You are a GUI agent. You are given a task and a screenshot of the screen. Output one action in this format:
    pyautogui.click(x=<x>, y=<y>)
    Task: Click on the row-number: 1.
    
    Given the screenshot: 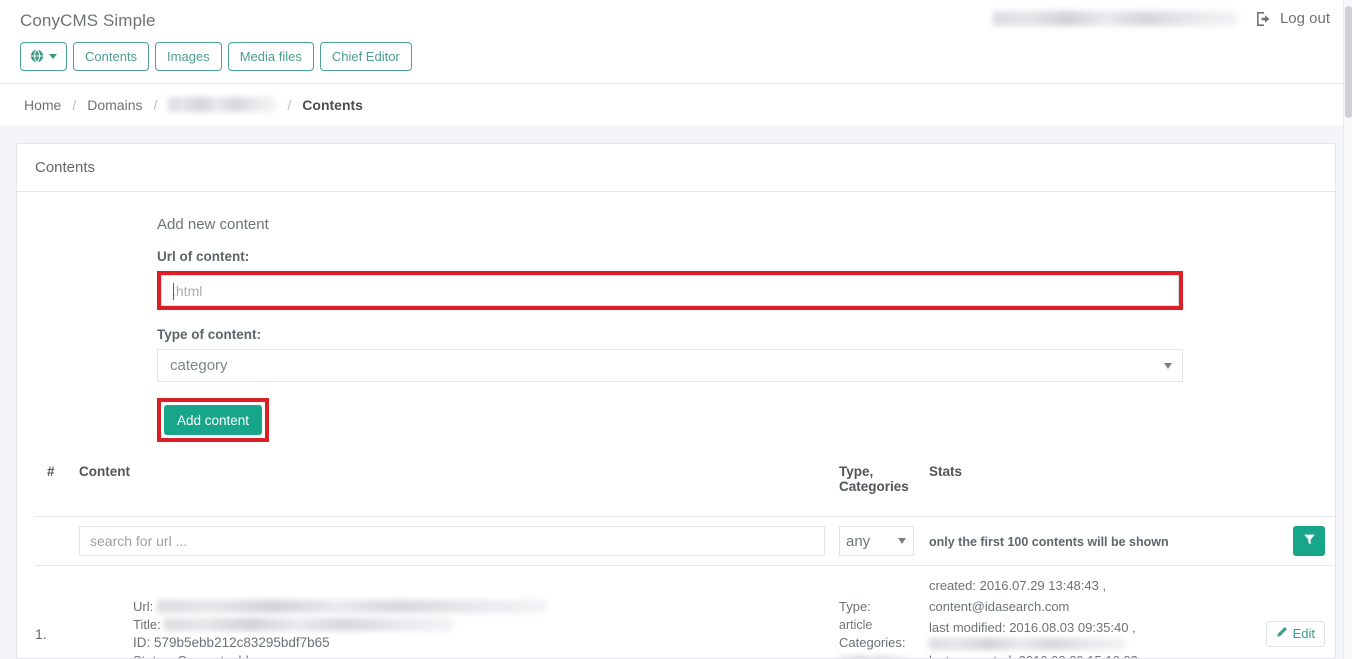 What is the action you would take?
    pyautogui.click(x=41, y=633)
    